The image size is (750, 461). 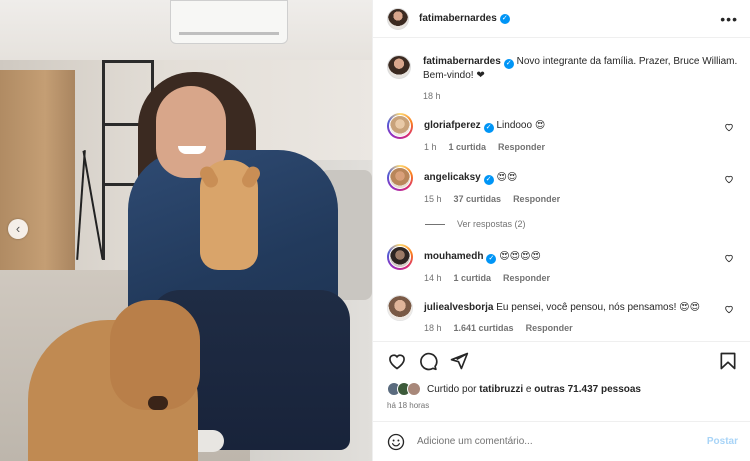 I want to click on post-comment-button: Postar, so click(x=722, y=441).